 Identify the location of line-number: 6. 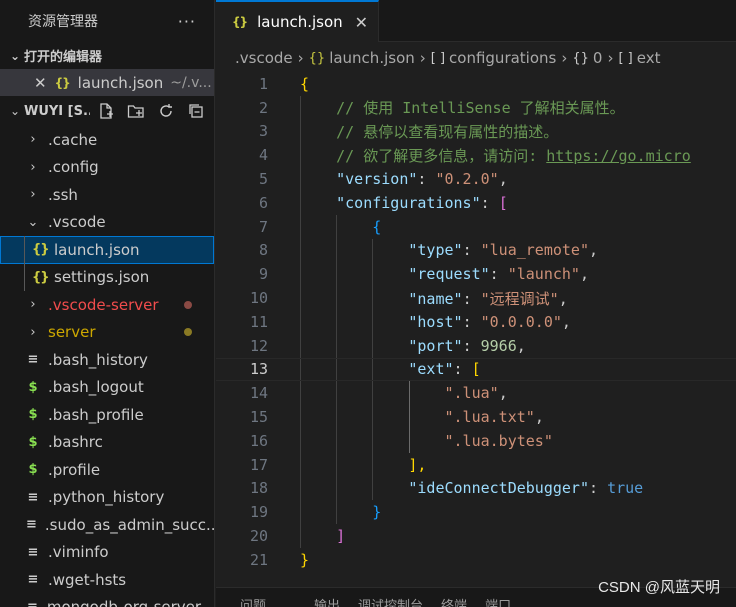
(263, 202).